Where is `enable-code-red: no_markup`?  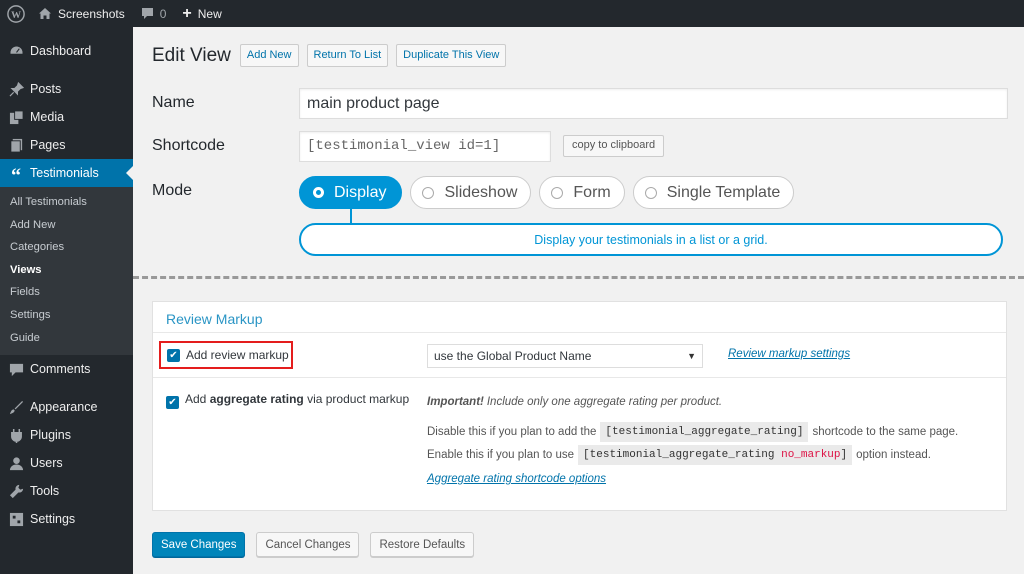
enable-code-red: no_markup is located at coordinates (811, 454).